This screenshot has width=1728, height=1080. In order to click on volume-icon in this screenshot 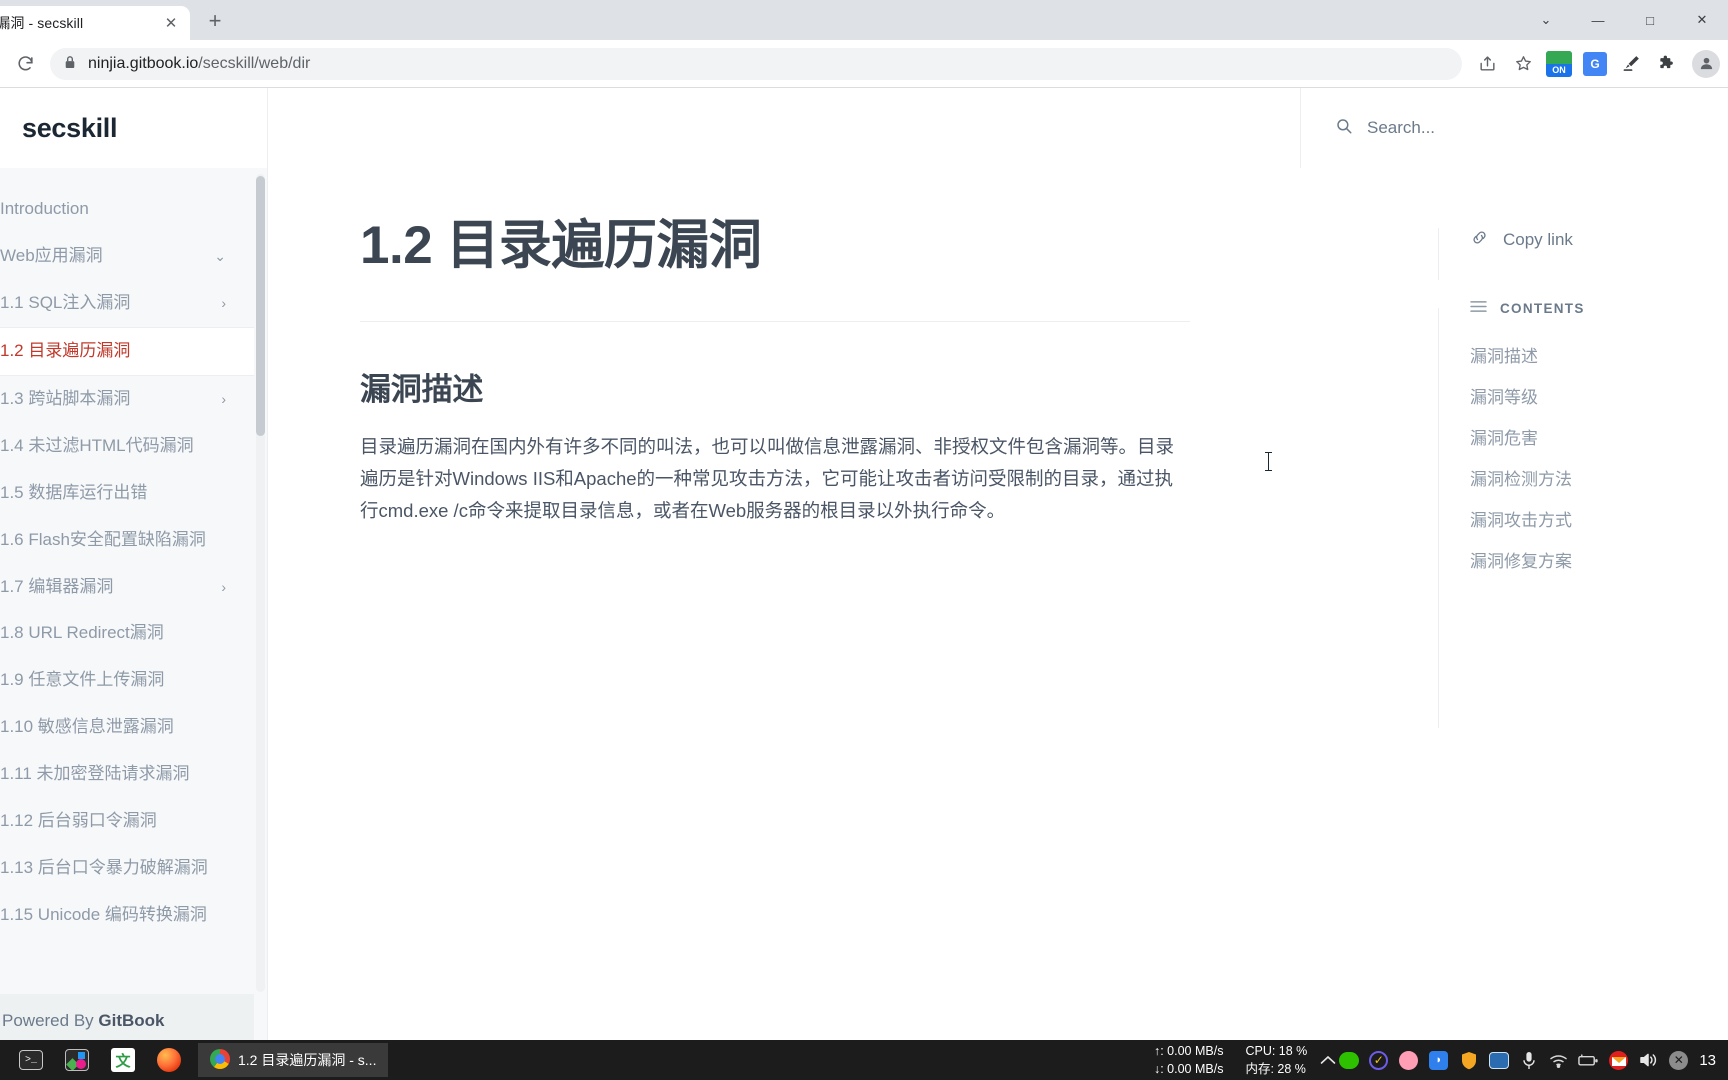, I will do `click(1648, 1060)`.